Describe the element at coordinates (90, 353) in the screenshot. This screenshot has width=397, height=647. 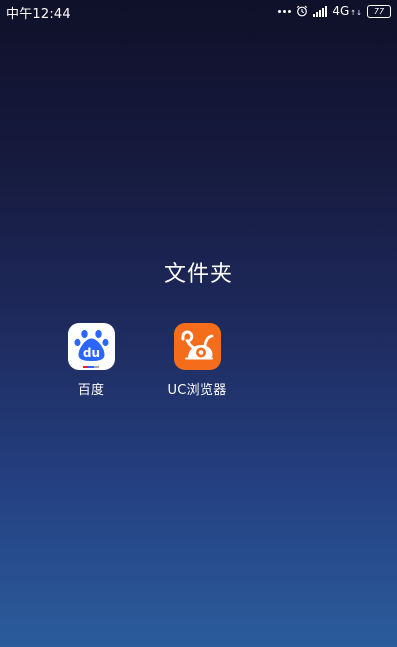
I see `svg-text: du` at that location.